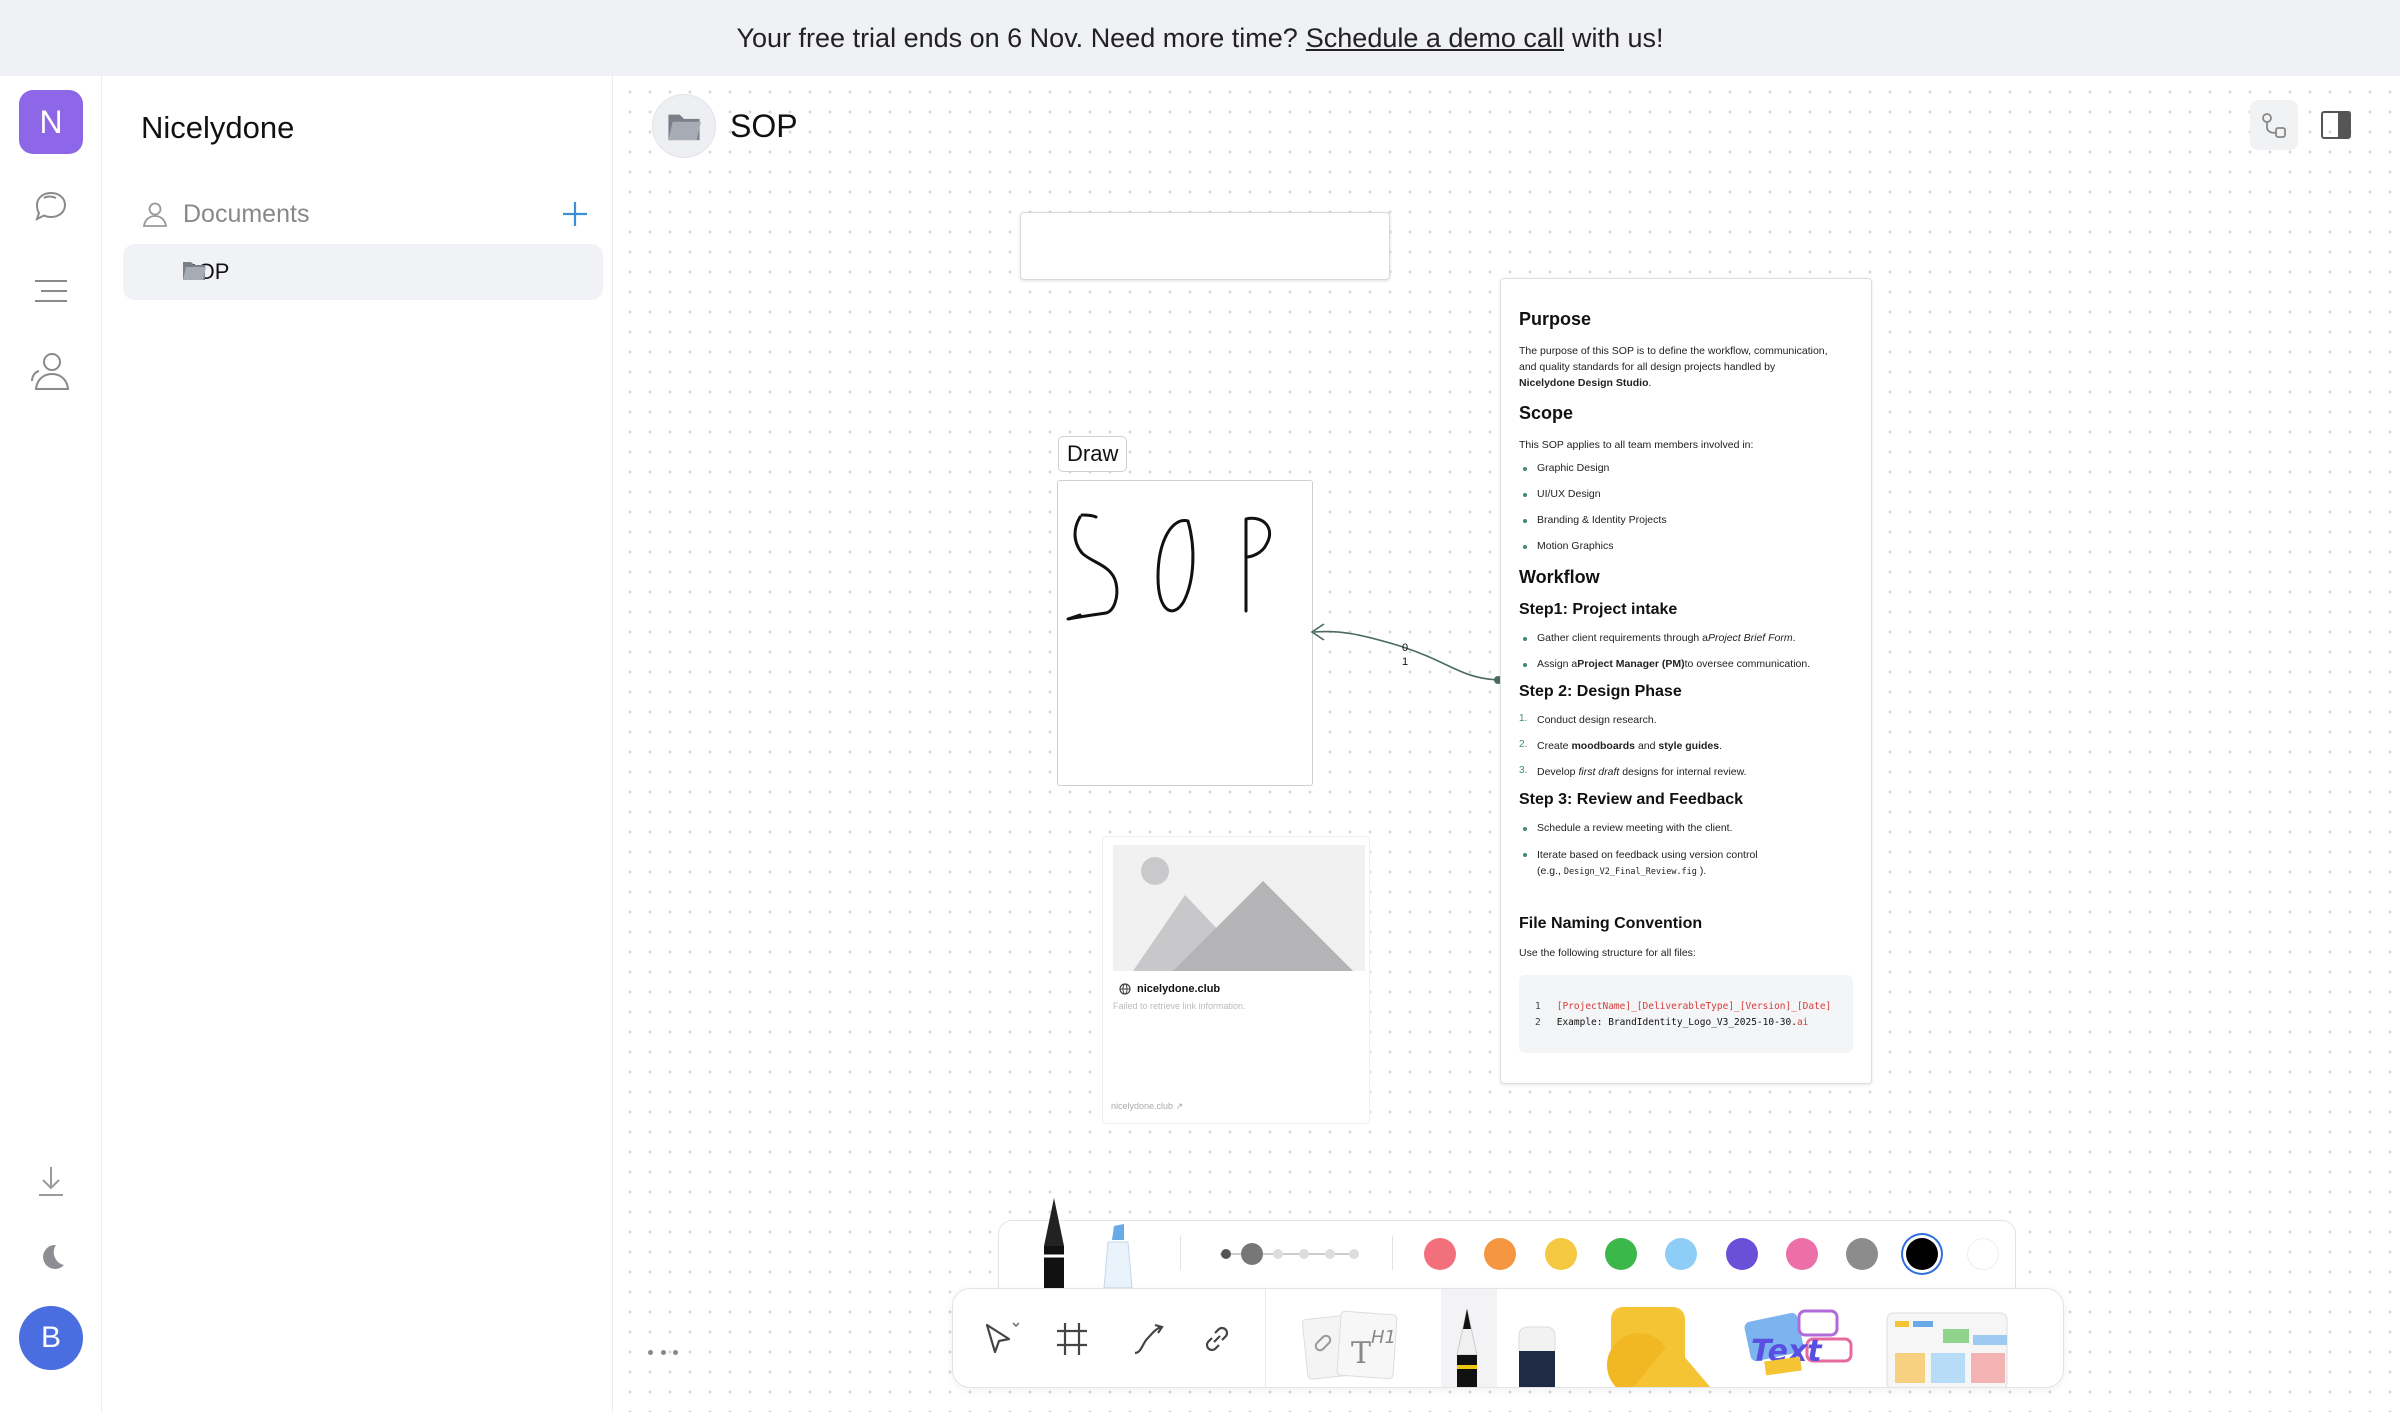  What do you see at coordinates (1523, 770) in the screenshot?
I see `list-number: 3.` at bounding box center [1523, 770].